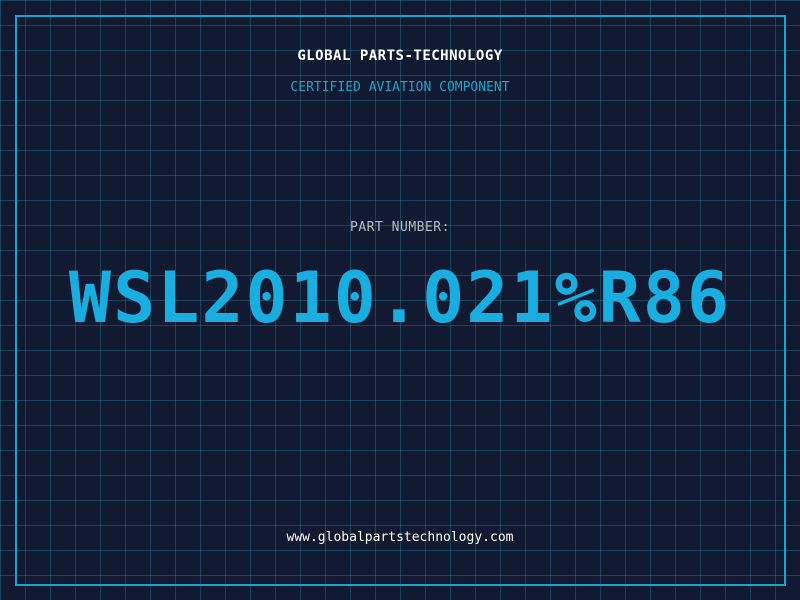 This screenshot has height=600, width=800. What do you see at coordinates (400, 56) in the screenshot?
I see `company-name: GLOBAL PARTS-TECHNOLOGY` at bounding box center [400, 56].